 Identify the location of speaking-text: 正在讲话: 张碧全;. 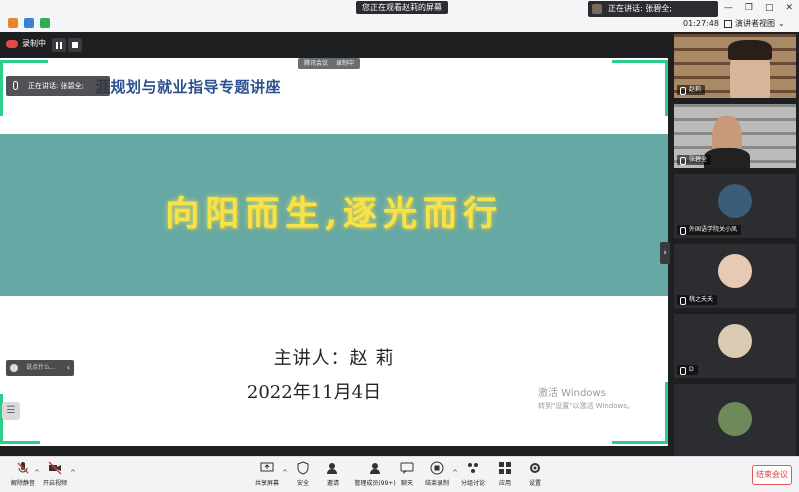
(640, 8).